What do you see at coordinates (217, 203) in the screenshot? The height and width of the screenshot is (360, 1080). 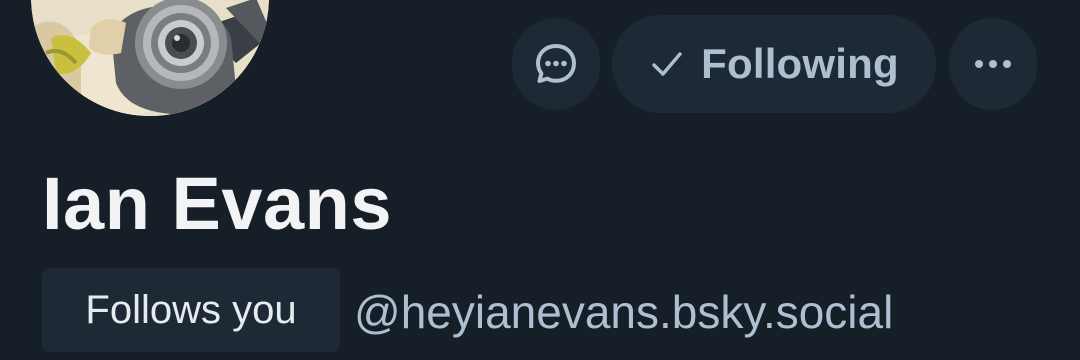 I see `display-name: Ian Evans` at bounding box center [217, 203].